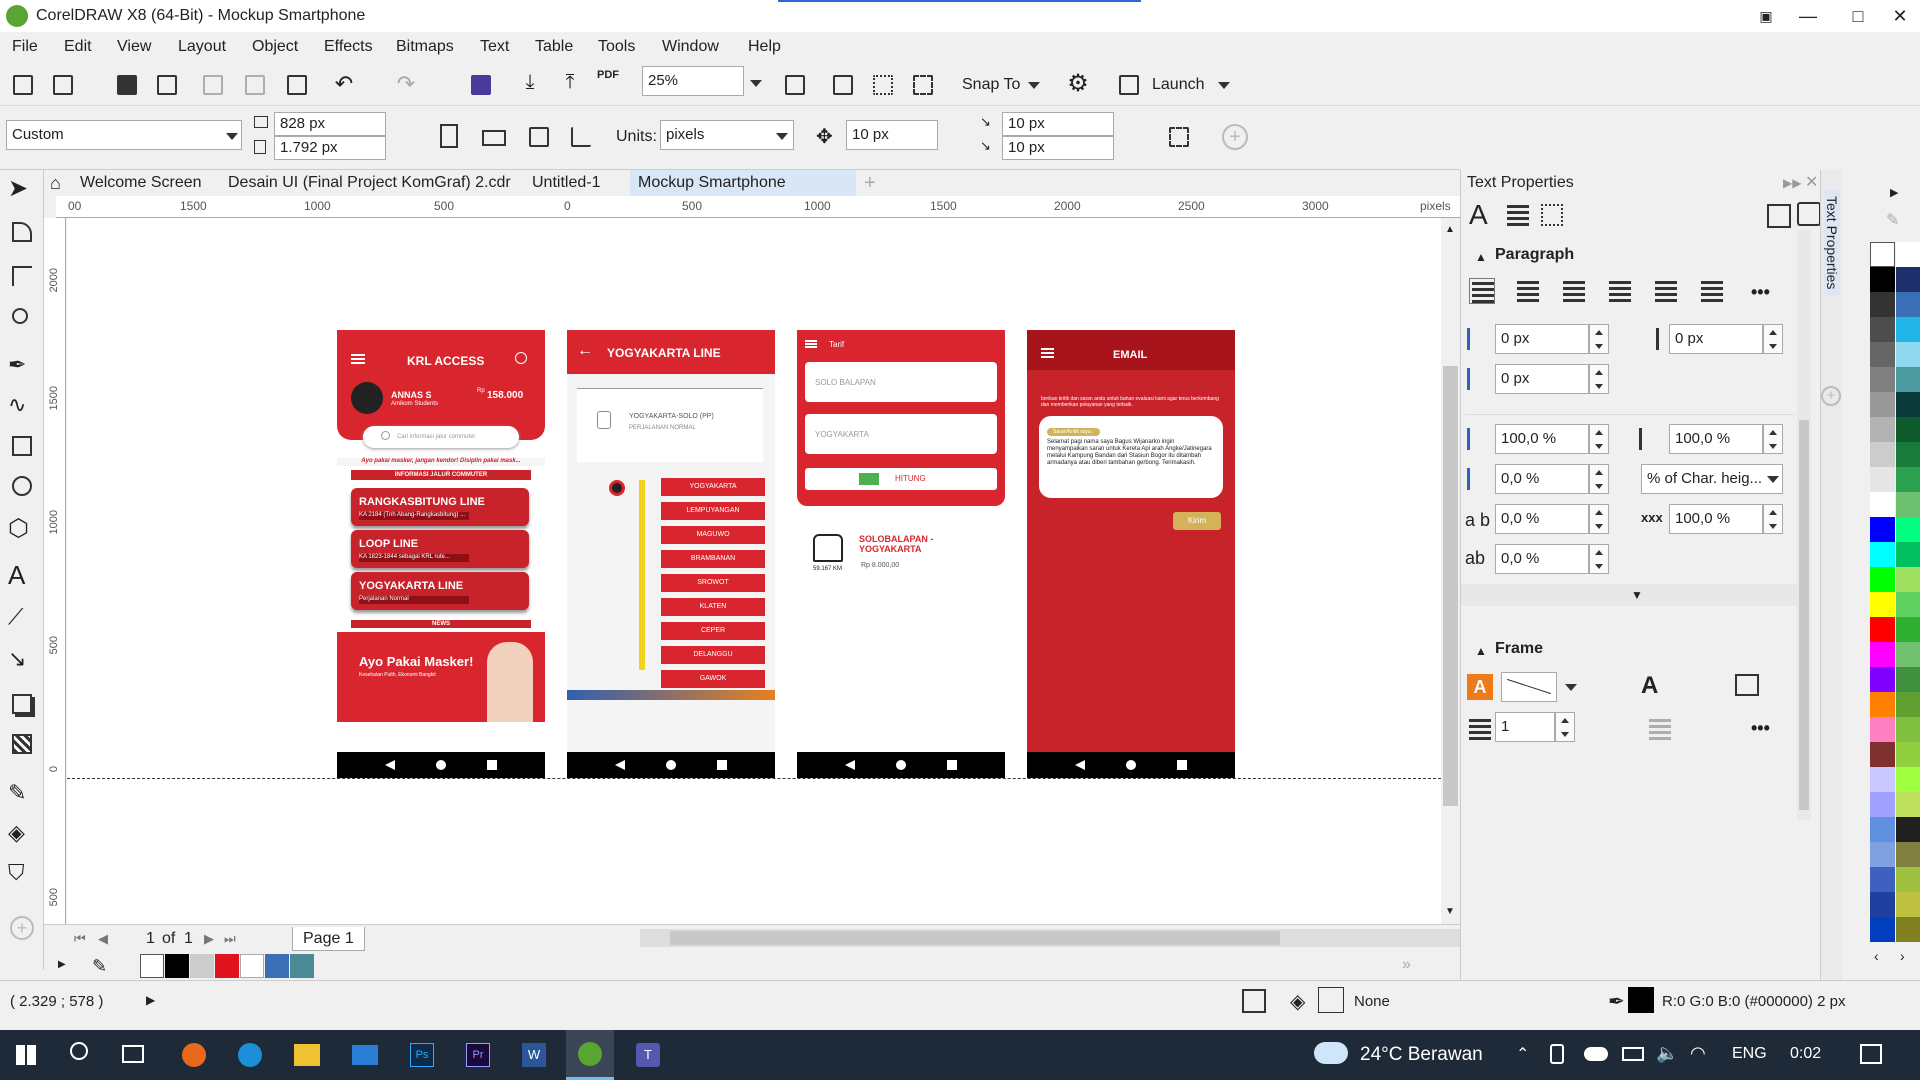  I want to click on minimize-button: —, so click(1808, 16).